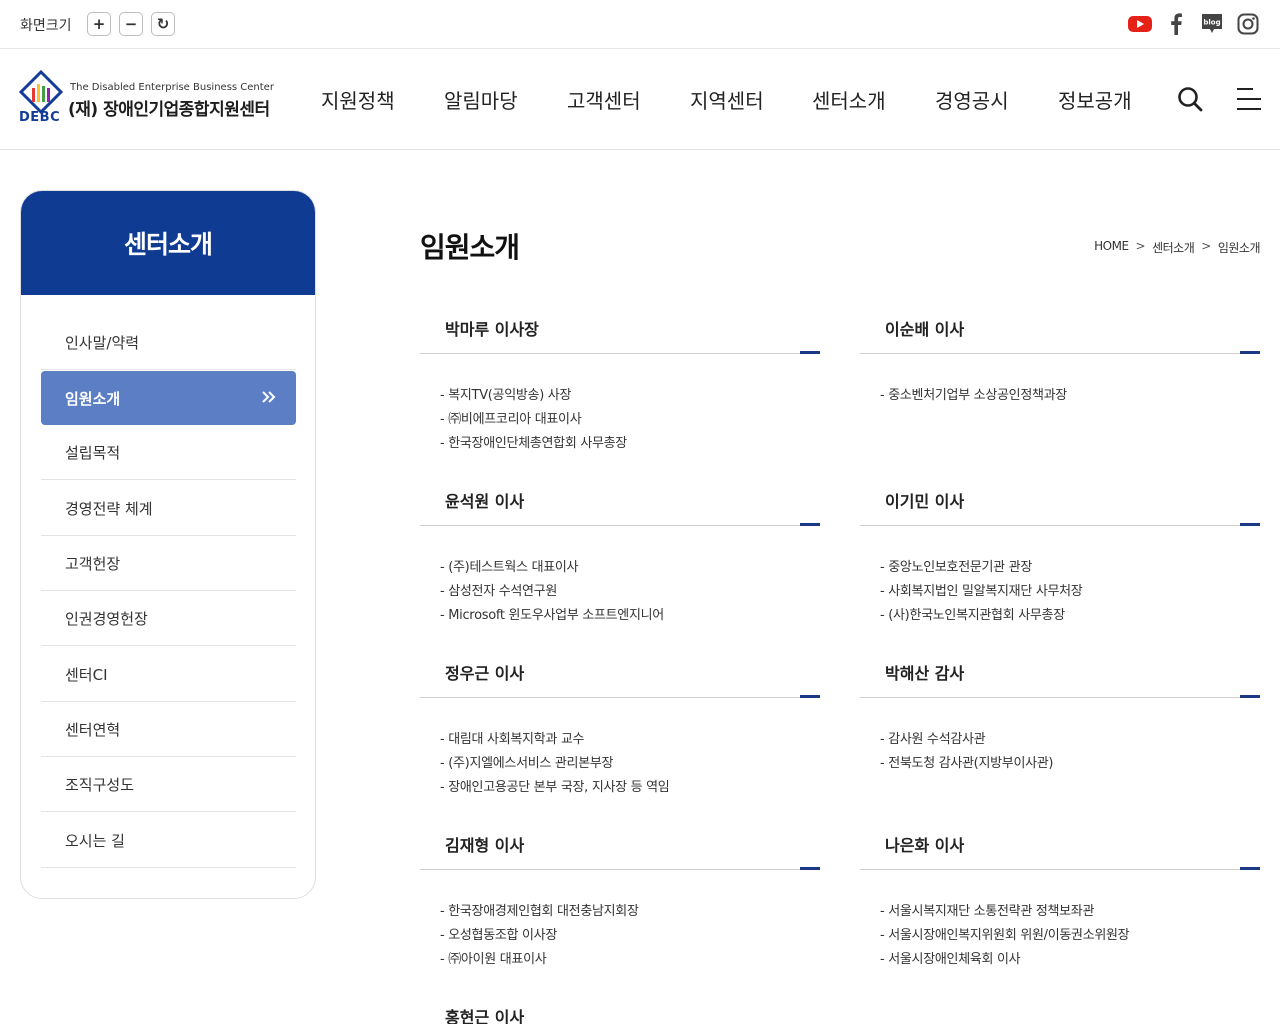 This screenshot has width=1280, height=1024. I want to click on executive-roles: 한국장애경제인협회 대전충남지회장 오성협동조합 이사장 ㈜아이원 대표이사, so click(539, 936).